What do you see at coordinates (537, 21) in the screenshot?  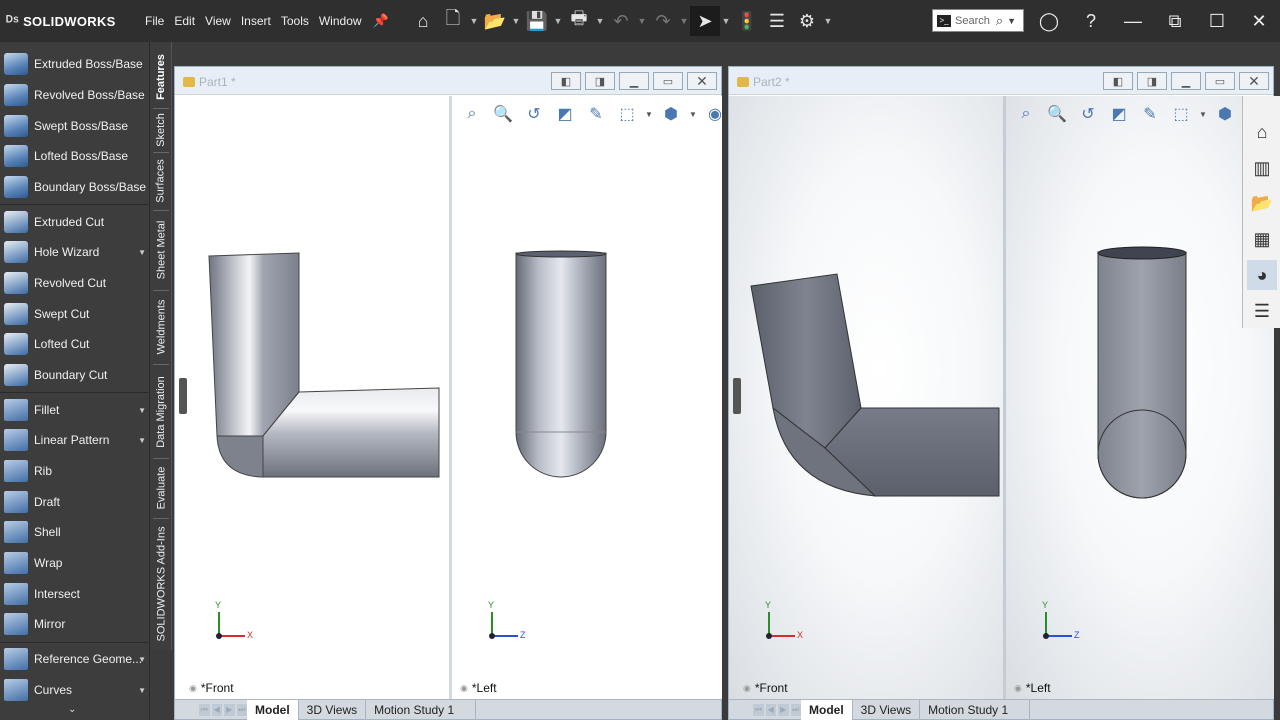 I see `save-icon: 💾` at bounding box center [537, 21].